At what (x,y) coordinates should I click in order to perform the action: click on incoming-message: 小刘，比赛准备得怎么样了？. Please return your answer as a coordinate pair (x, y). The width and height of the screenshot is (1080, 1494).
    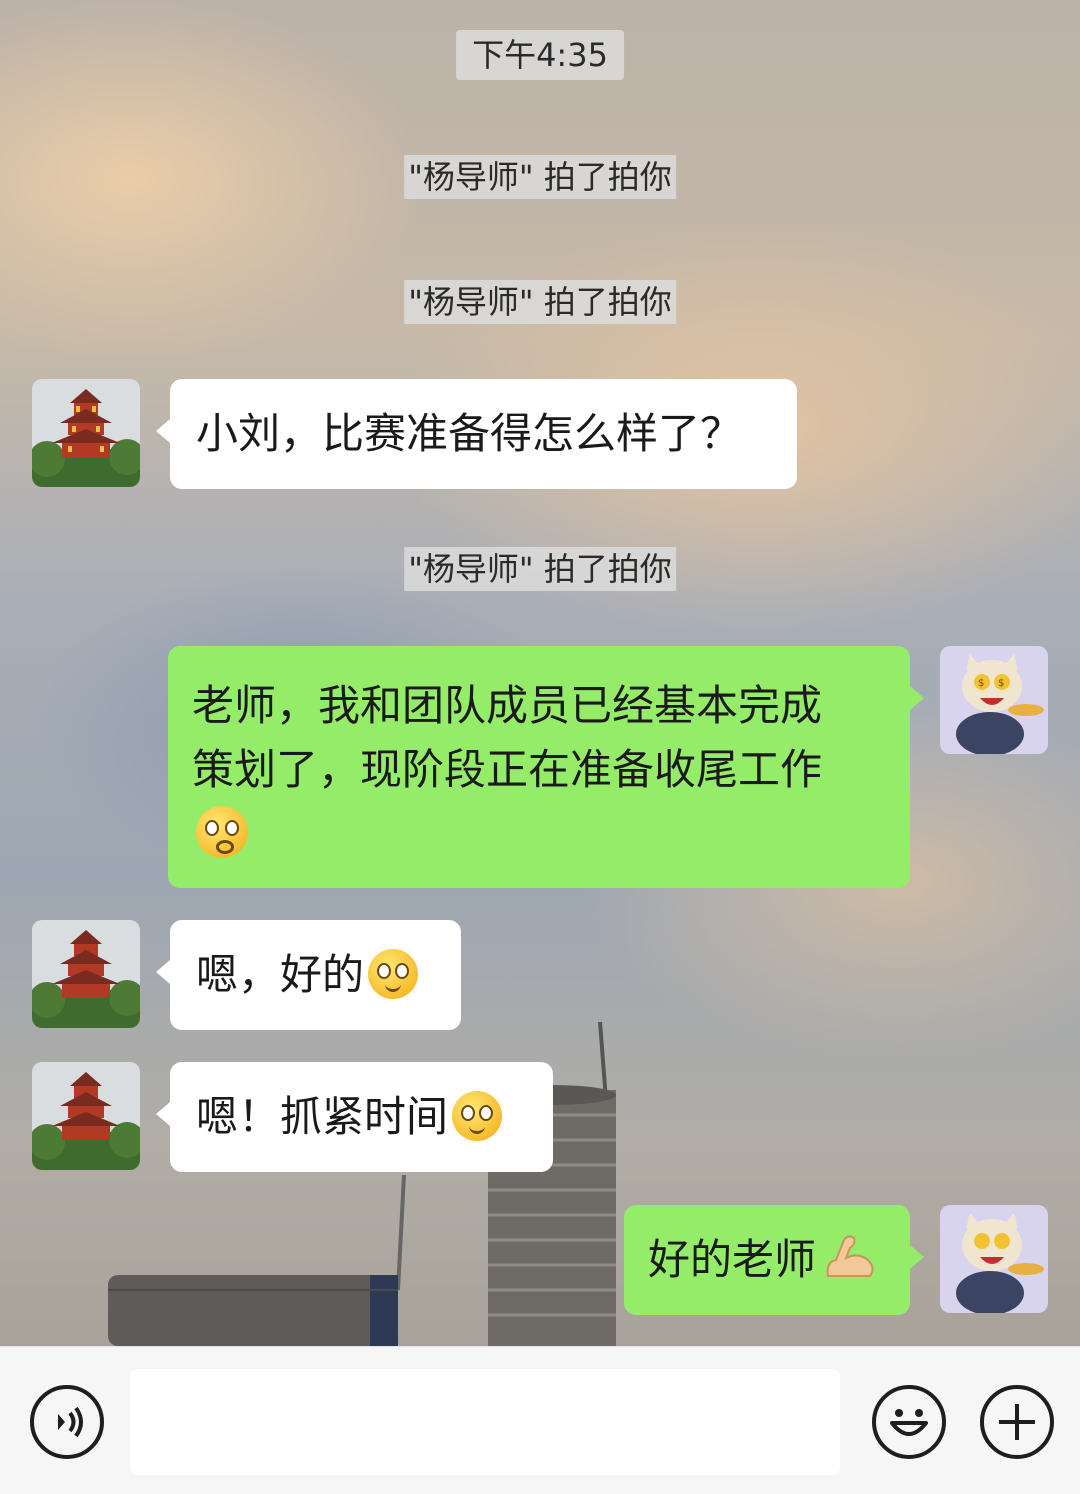
    Looking at the image, I should click on (476, 434).